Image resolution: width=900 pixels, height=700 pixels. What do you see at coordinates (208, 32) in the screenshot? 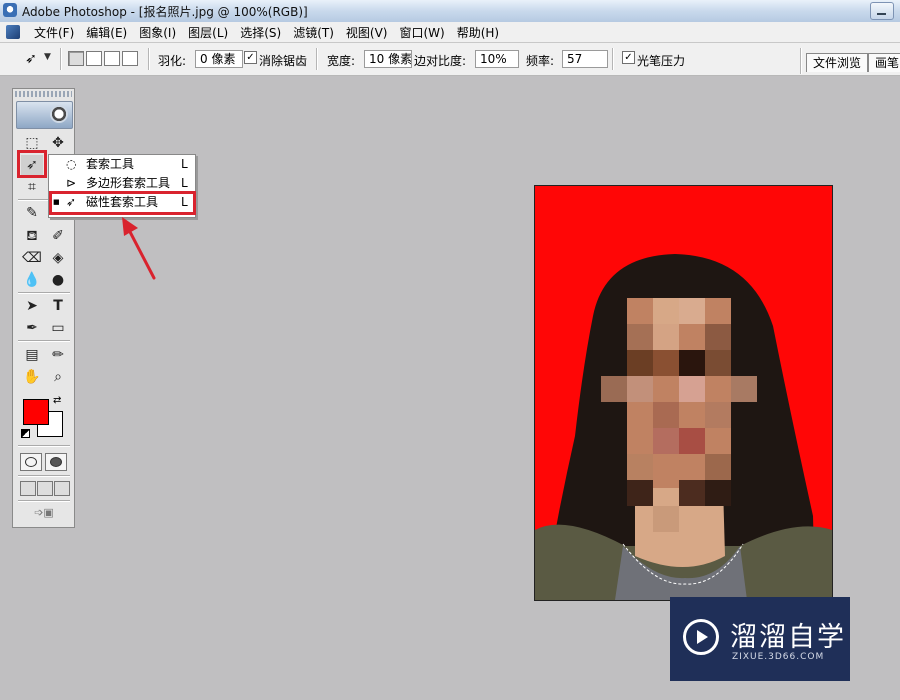
I see `menu-layer: 图层(L)` at bounding box center [208, 32].